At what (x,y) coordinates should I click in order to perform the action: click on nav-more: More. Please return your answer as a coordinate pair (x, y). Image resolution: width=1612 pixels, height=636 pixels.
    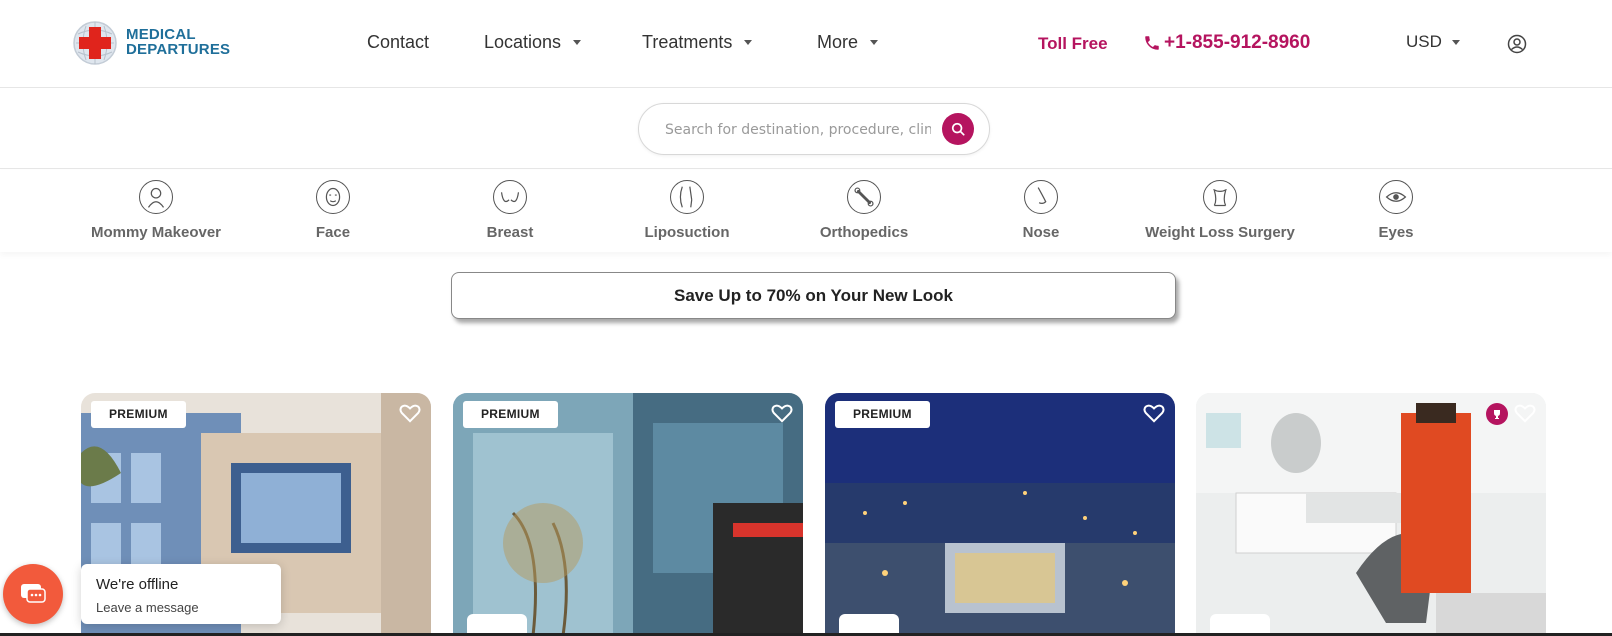
    Looking at the image, I should click on (848, 42).